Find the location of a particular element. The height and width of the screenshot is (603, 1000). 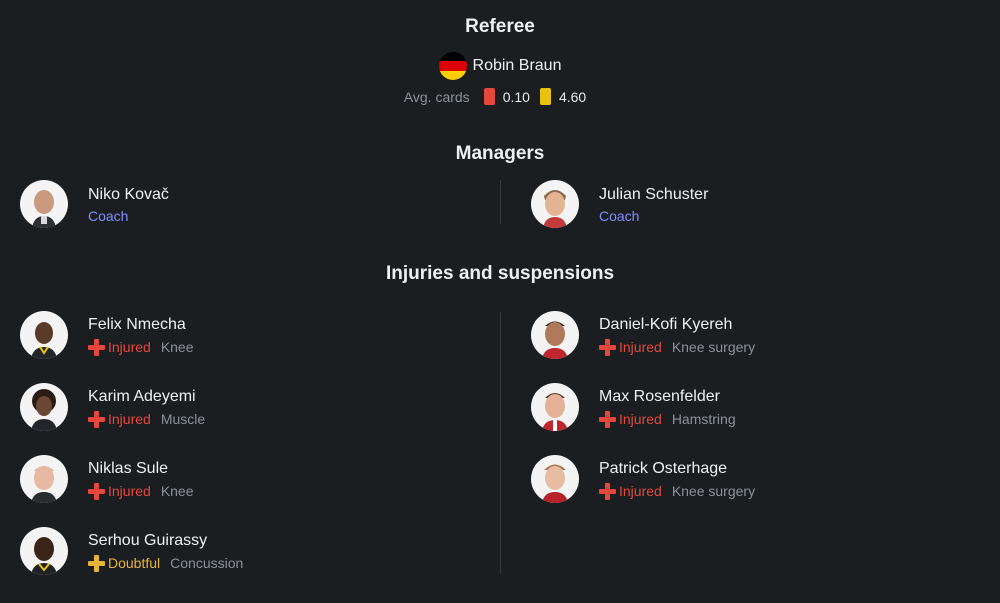

player-name: Niklas Sule is located at coordinates (128, 468).